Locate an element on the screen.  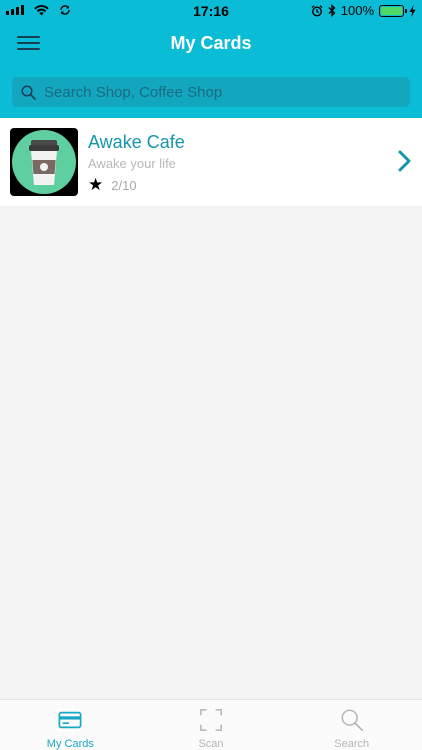
search-bar is located at coordinates (211, 91).